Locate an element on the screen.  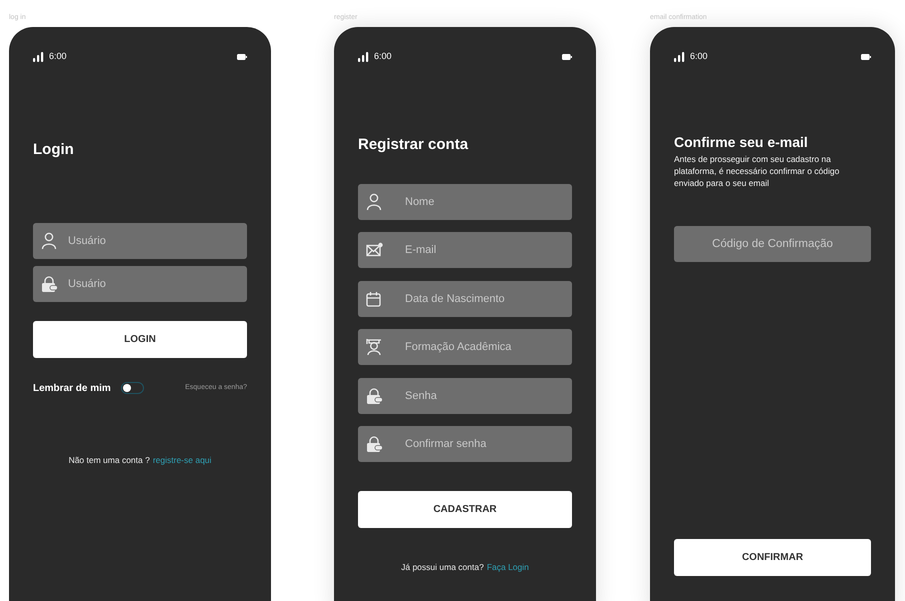
email-field: E-mail is located at coordinates (465, 250).